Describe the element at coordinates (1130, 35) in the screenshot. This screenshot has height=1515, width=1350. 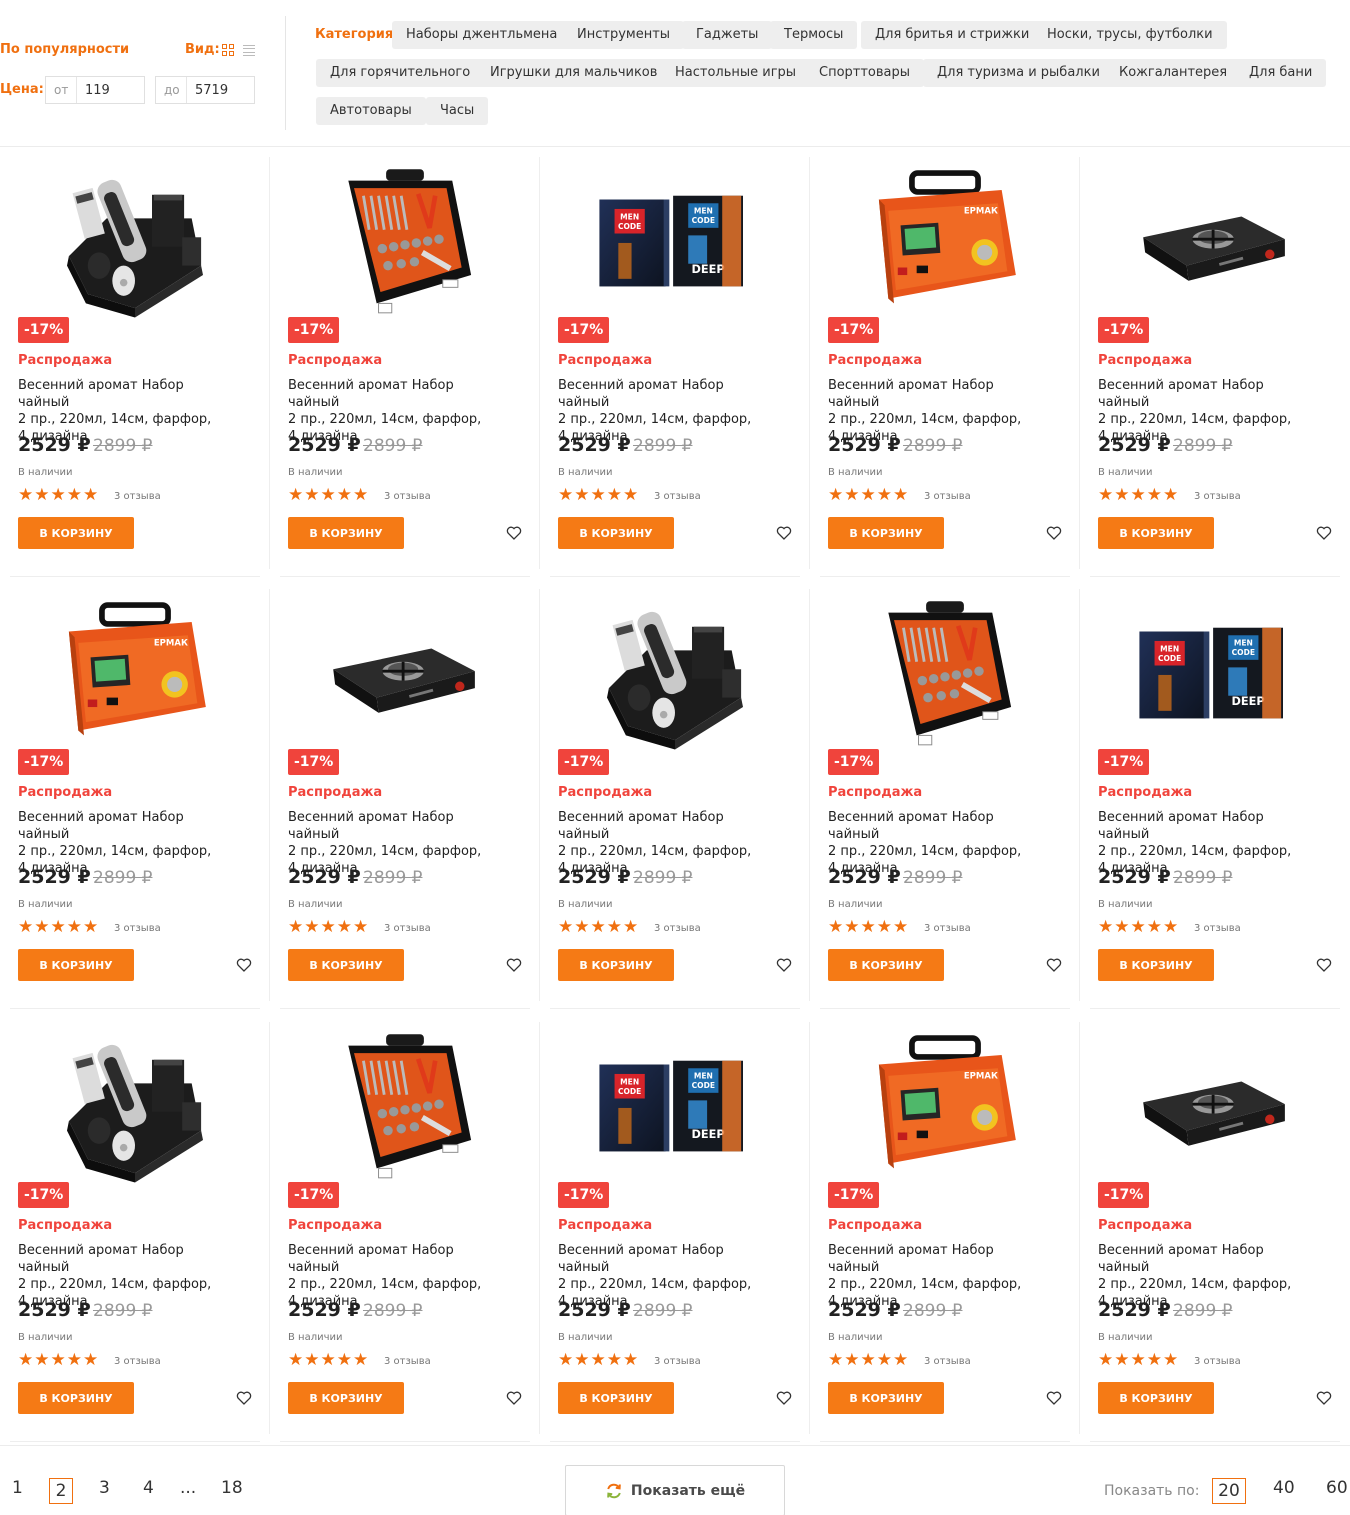
I see `category-chip: Носки, трусы, футболки` at that location.